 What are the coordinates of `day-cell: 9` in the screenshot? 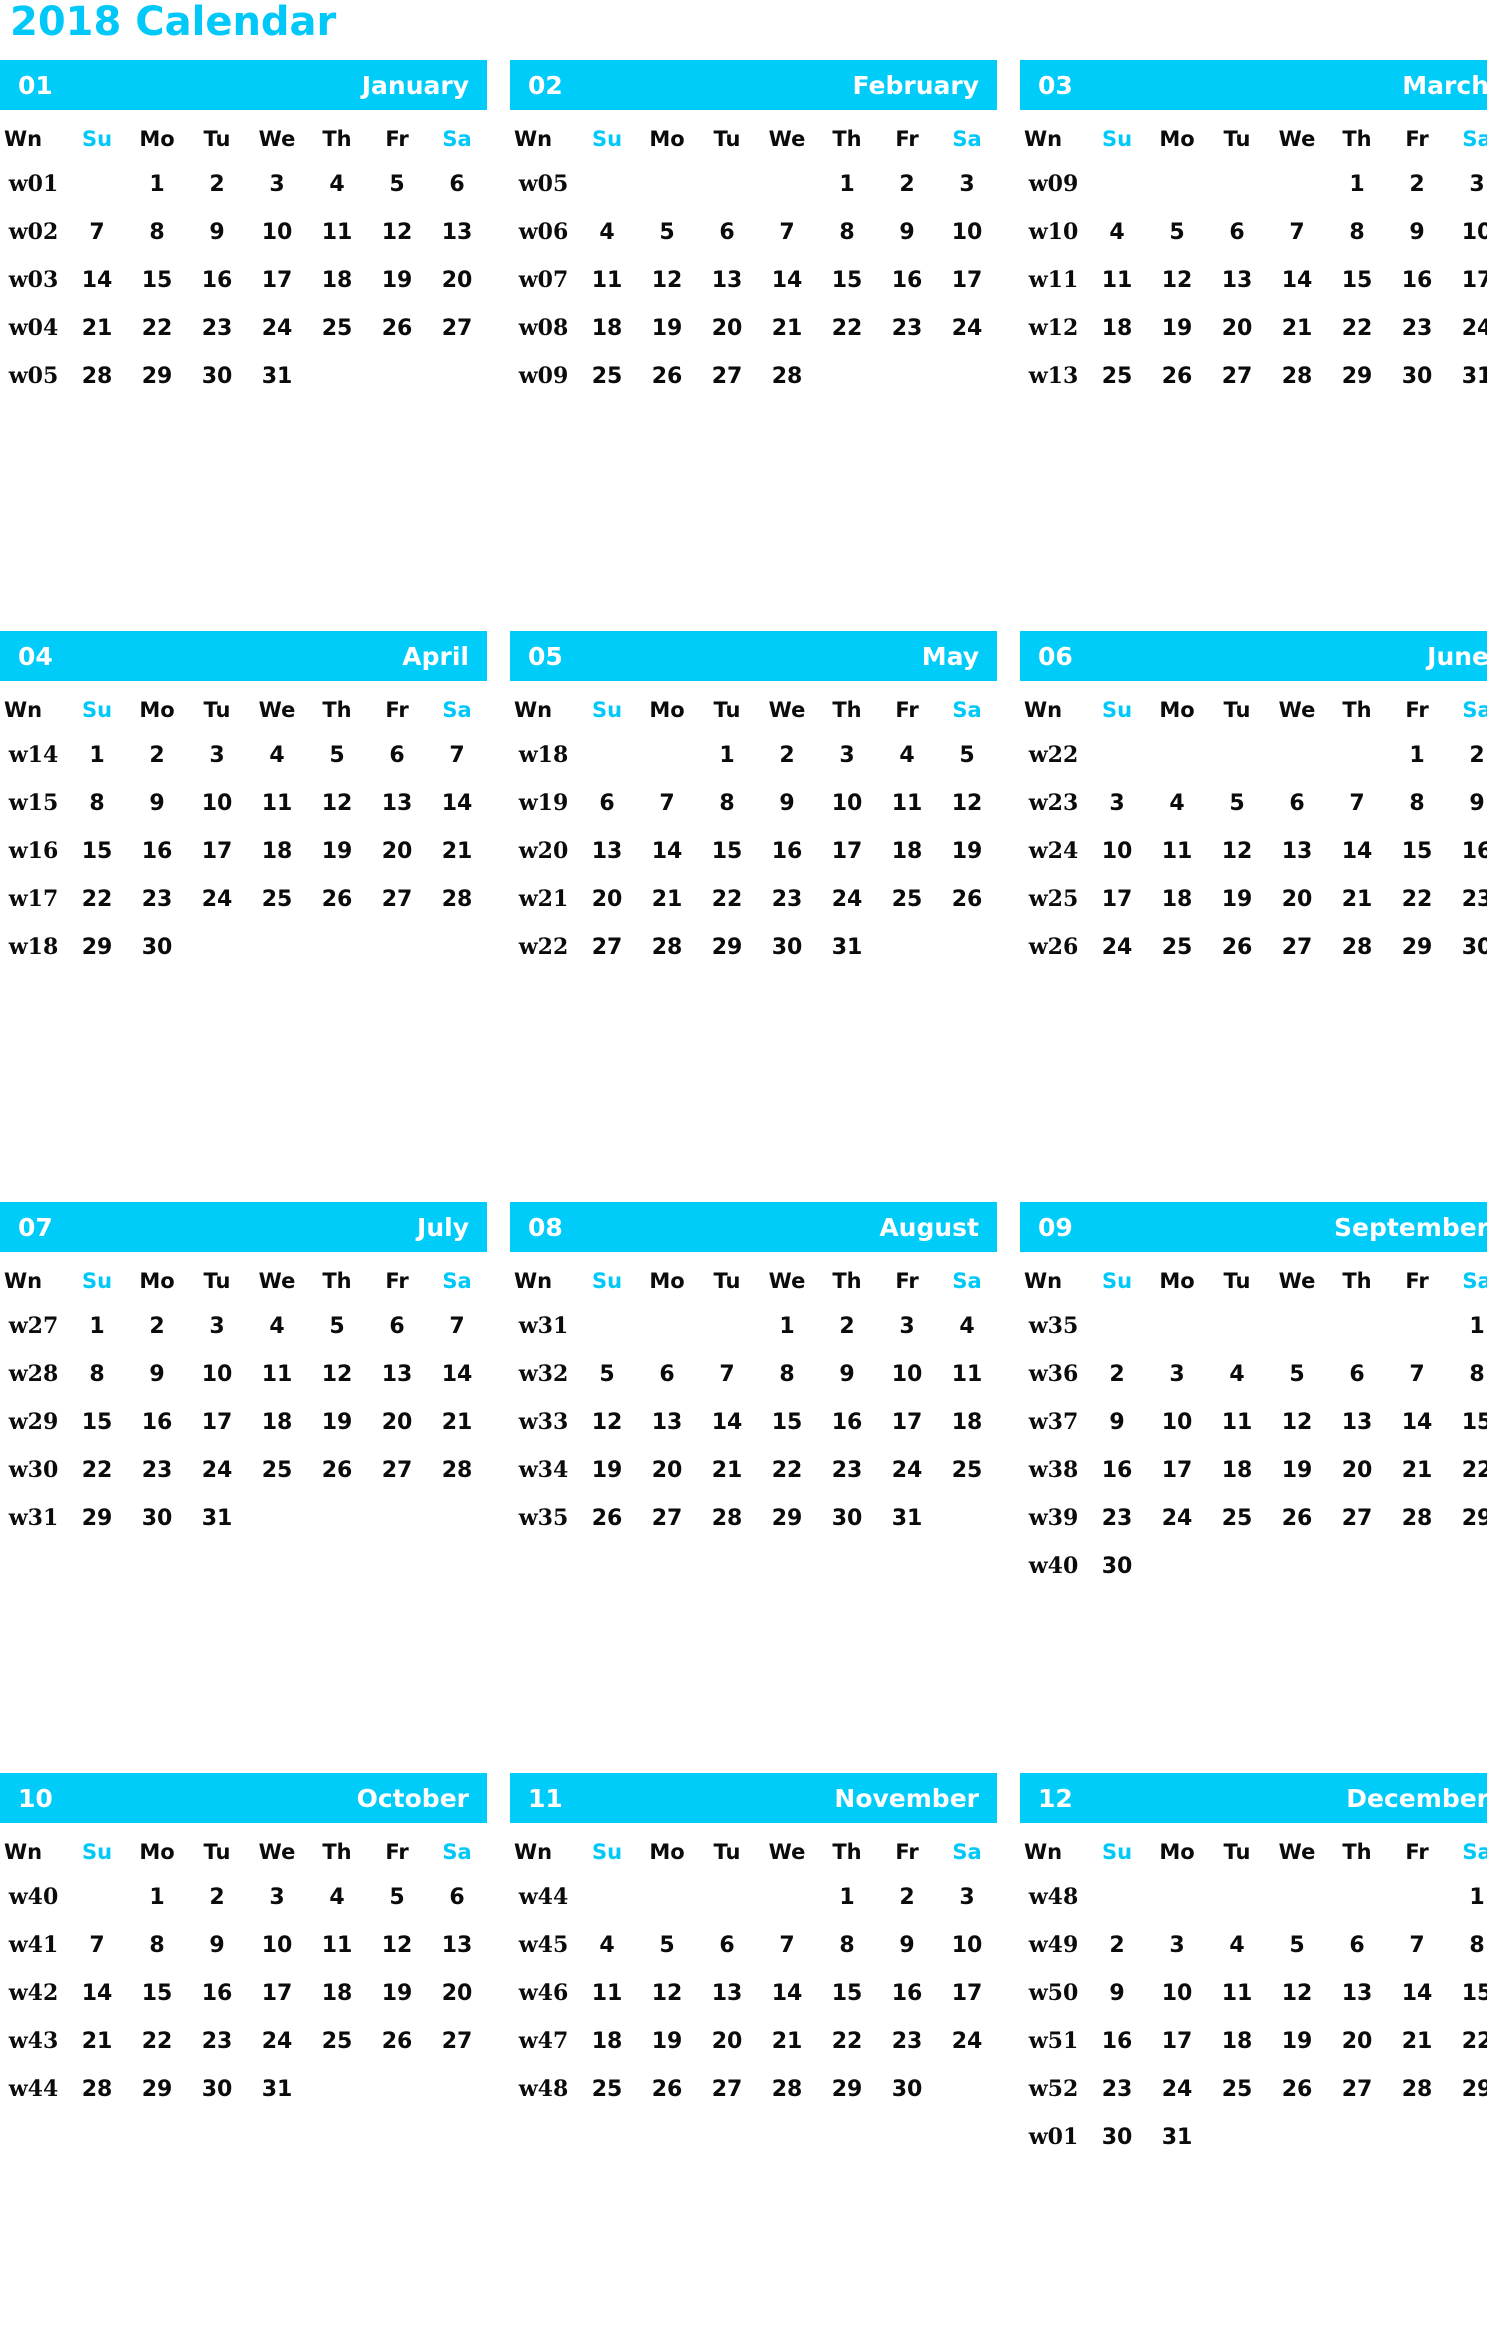 It's located at (907, 232).